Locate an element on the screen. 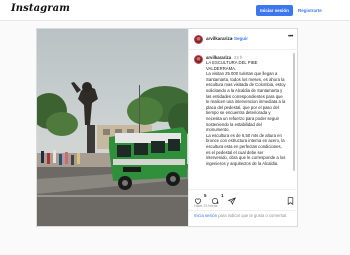 The height and width of the screenshot is (255, 350). share-icon is located at coordinates (231, 198).